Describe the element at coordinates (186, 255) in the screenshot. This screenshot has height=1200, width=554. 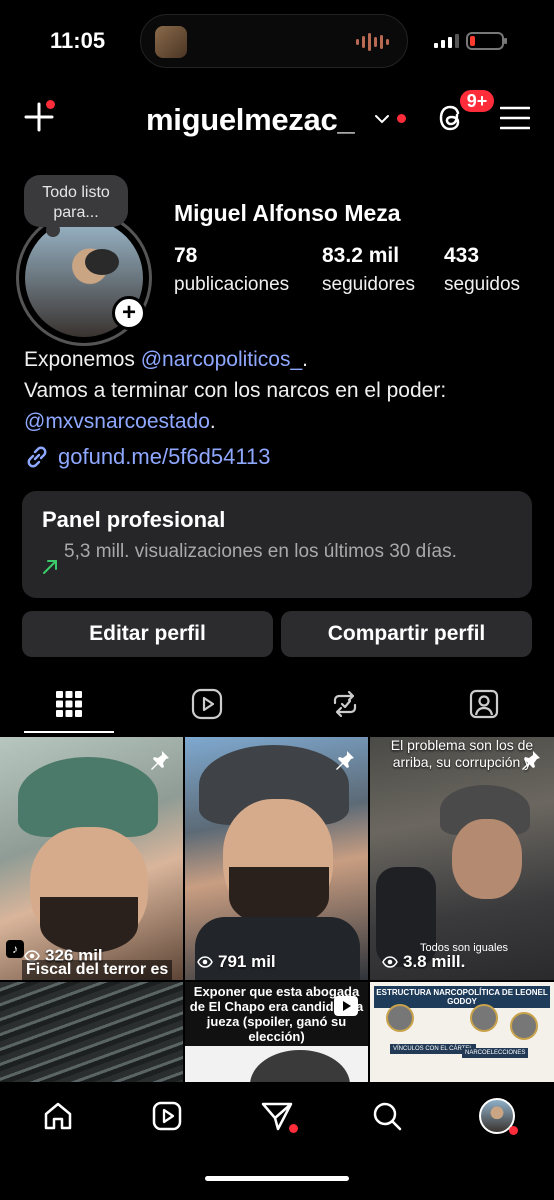
I see `stat-posts-value: 78` at that location.